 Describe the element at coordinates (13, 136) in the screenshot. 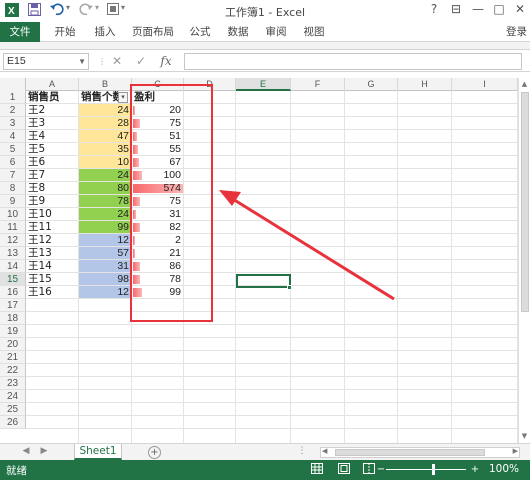

I see `row-header-4: 4` at that location.